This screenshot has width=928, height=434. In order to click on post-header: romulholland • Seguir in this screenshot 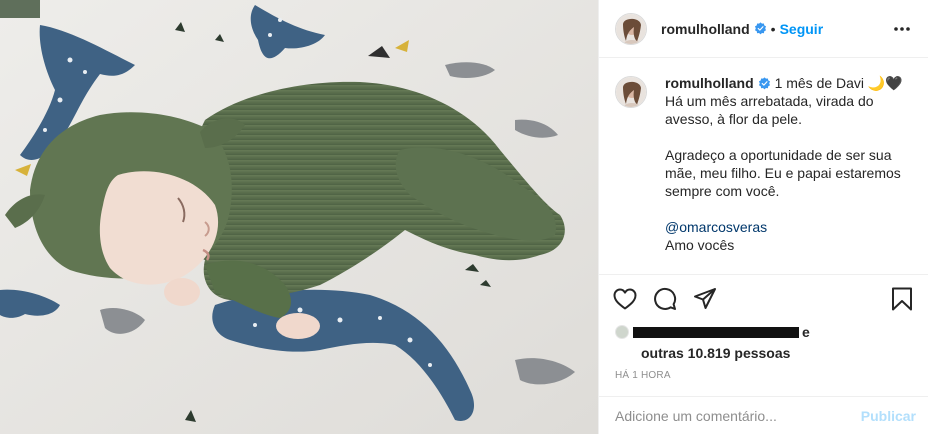, I will do `click(763, 29)`.